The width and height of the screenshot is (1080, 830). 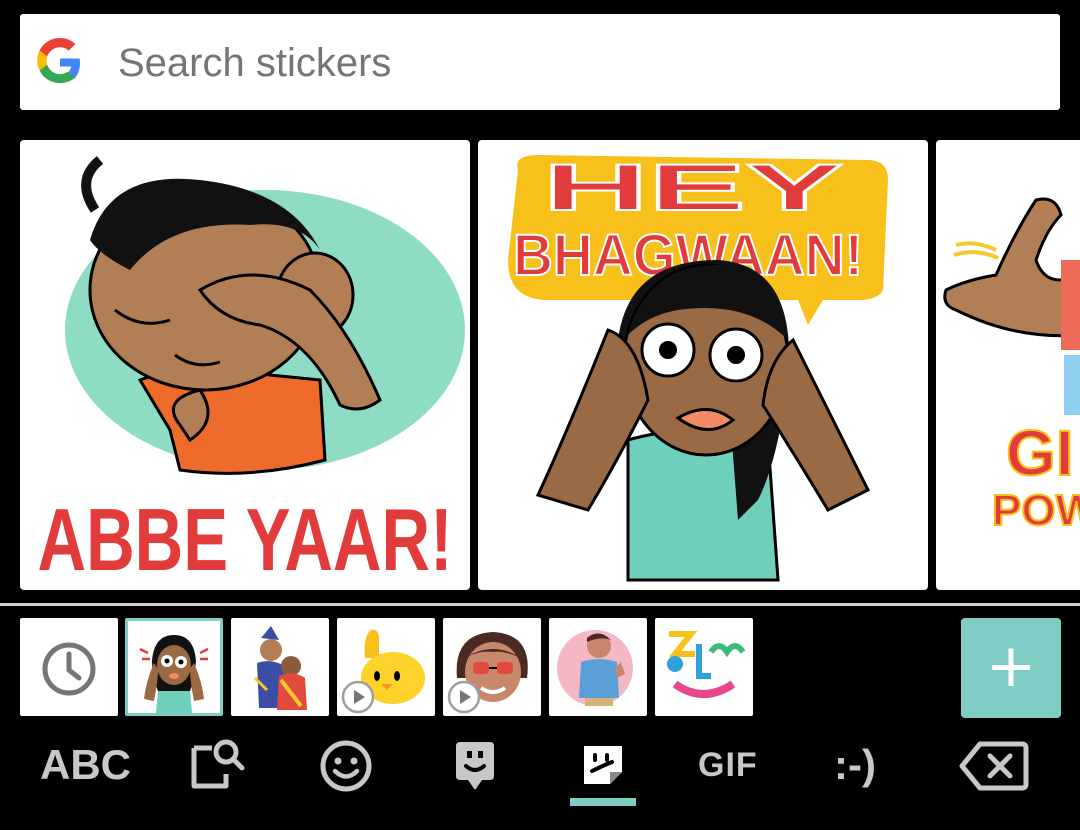 I want to click on active-tab-indicator, so click(x=603, y=802).